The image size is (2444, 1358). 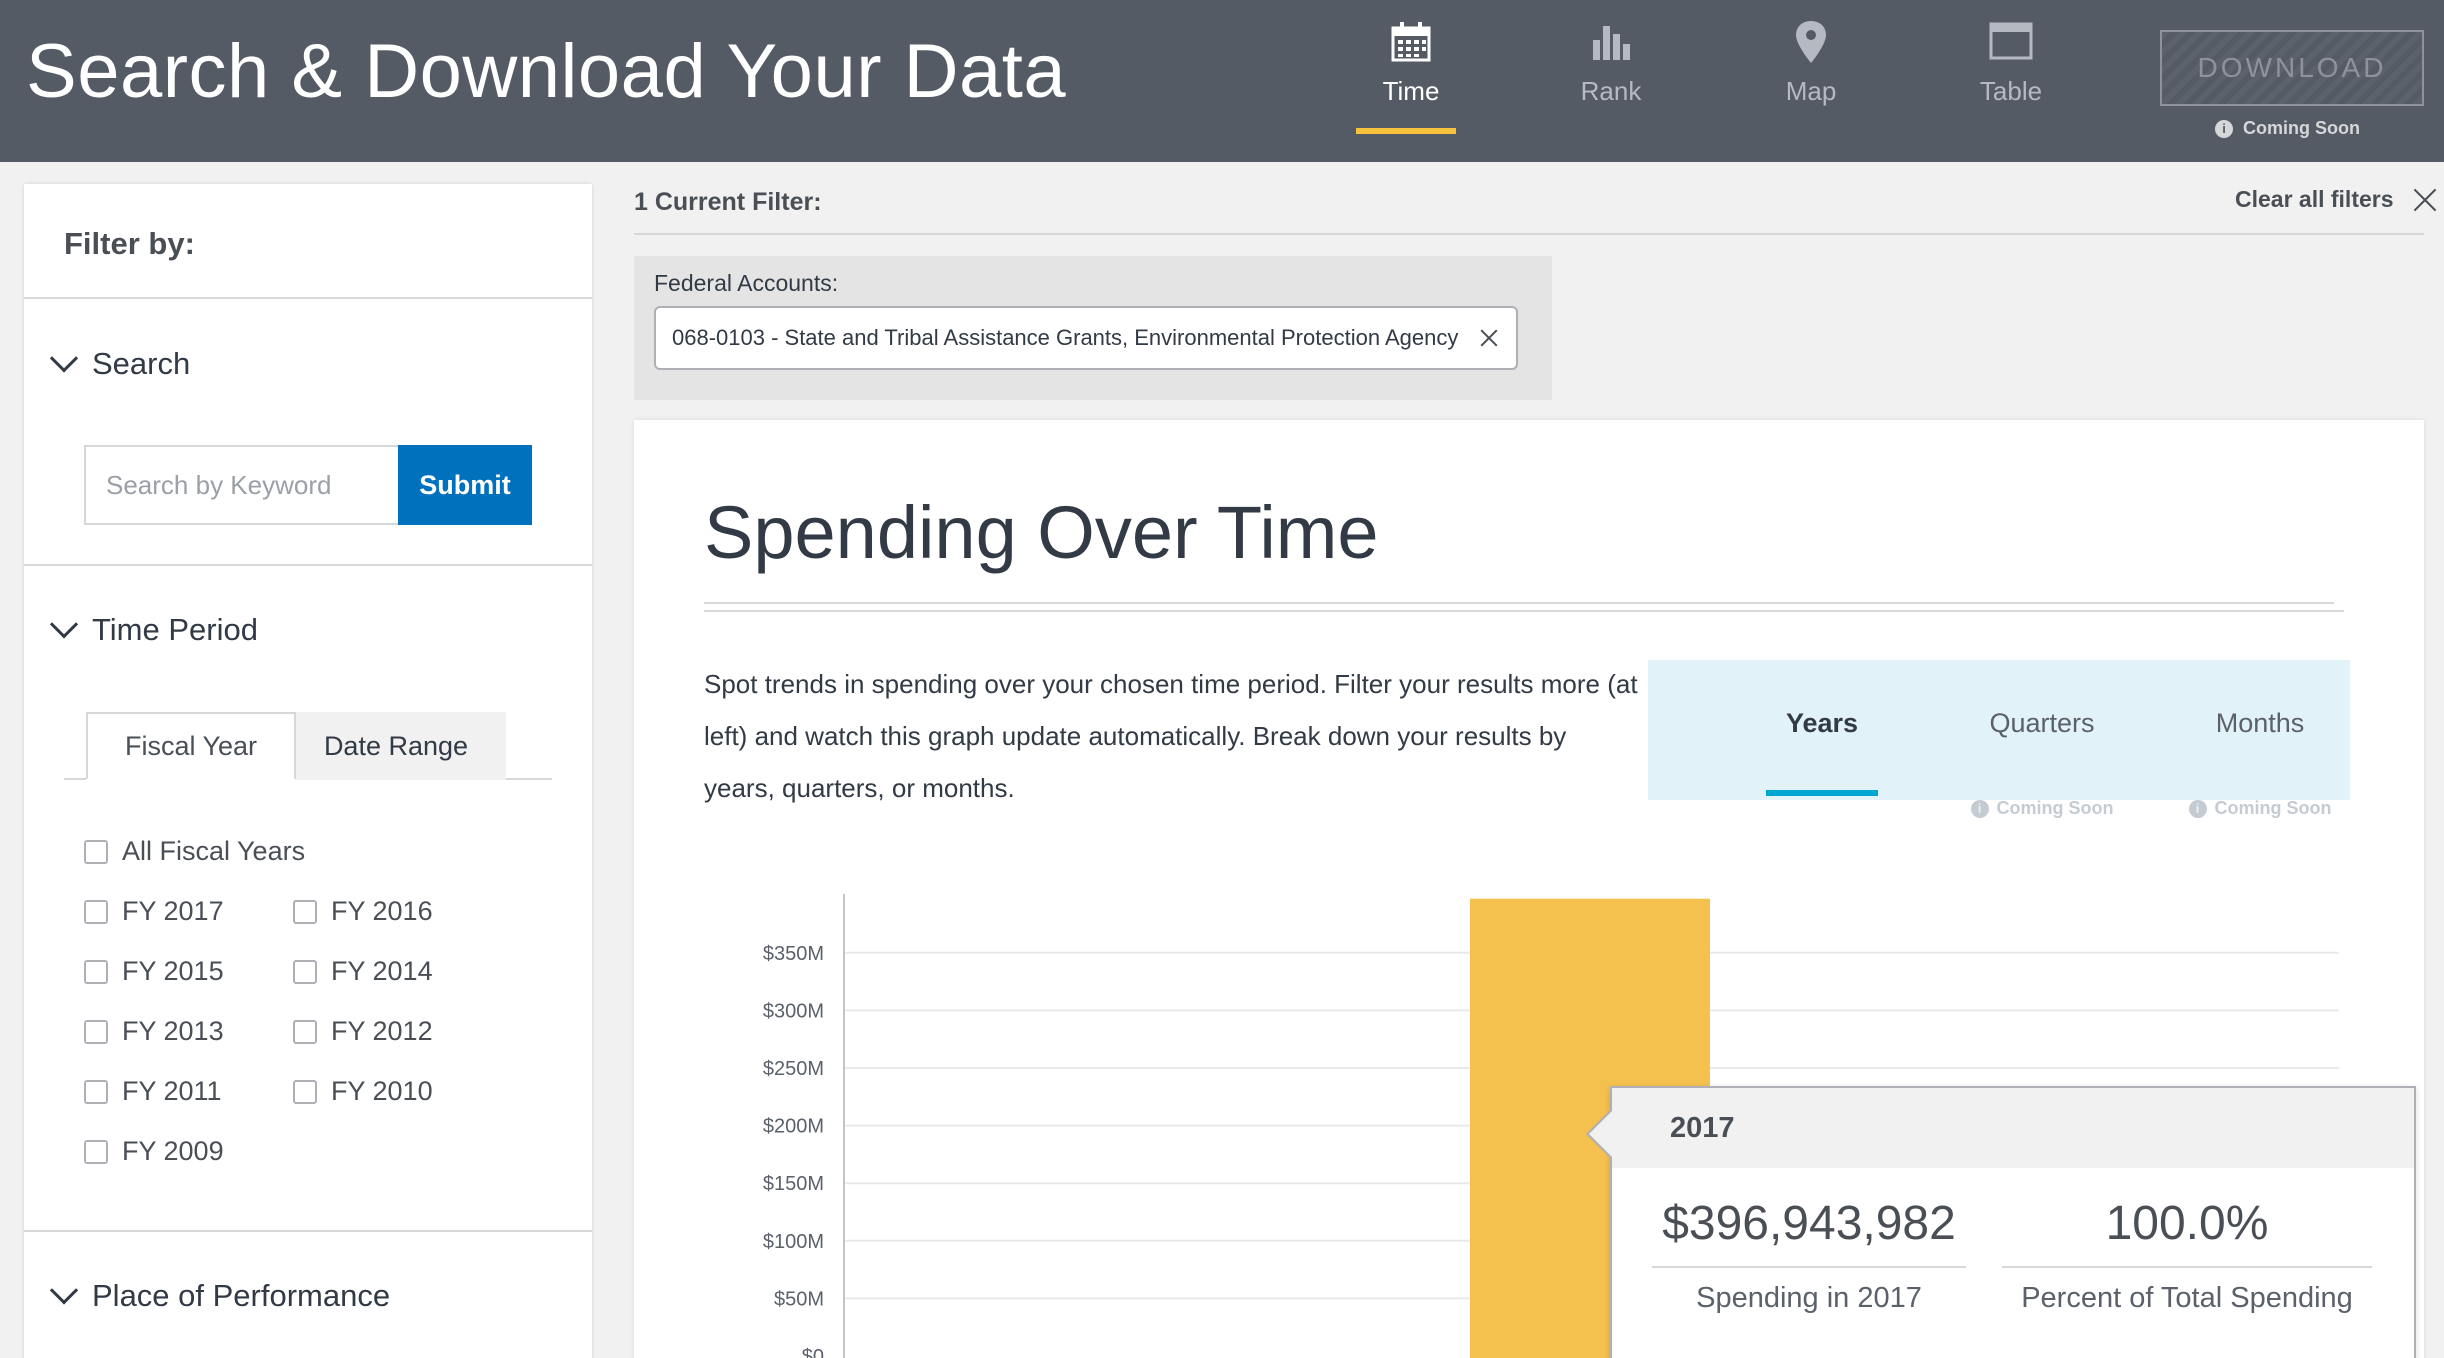 What do you see at coordinates (173, 911) in the screenshot?
I see `checkbox-label: FY 2017` at bounding box center [173, 911].